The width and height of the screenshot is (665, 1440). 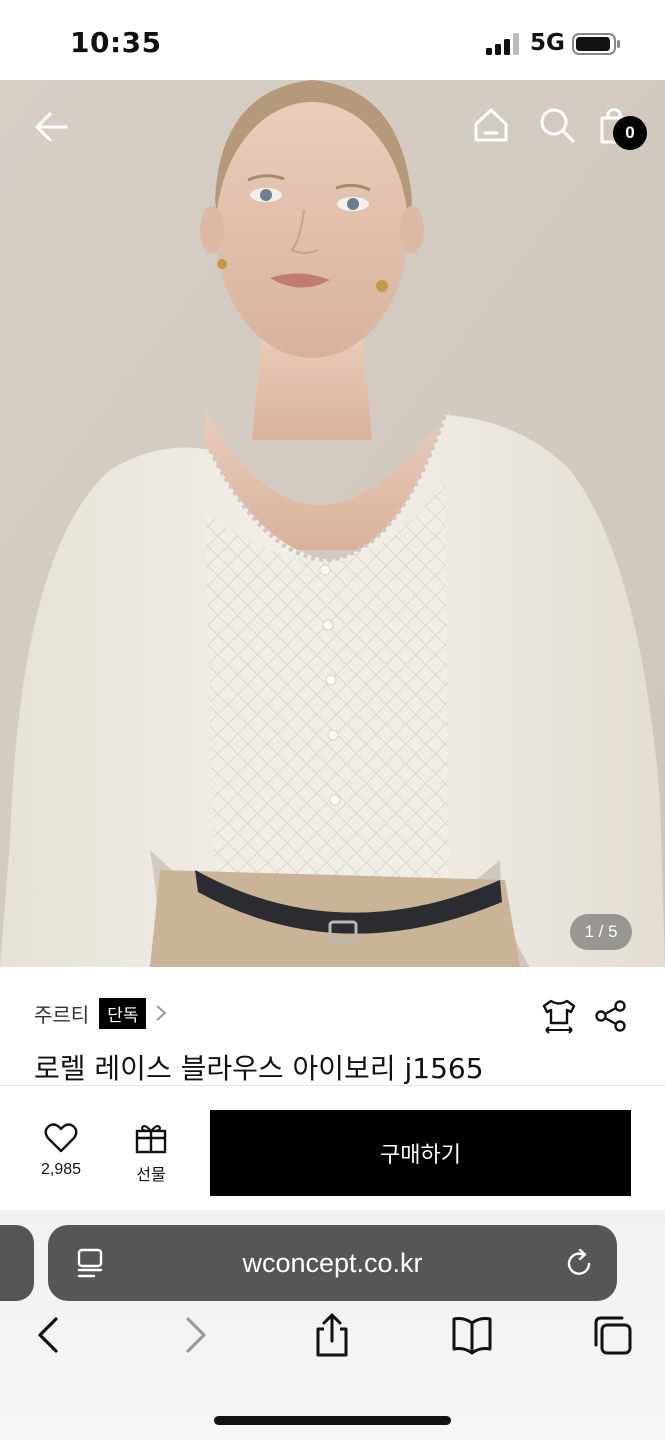 I want to click on status-bar: 10:35 5G, so click(x=332, y=40).